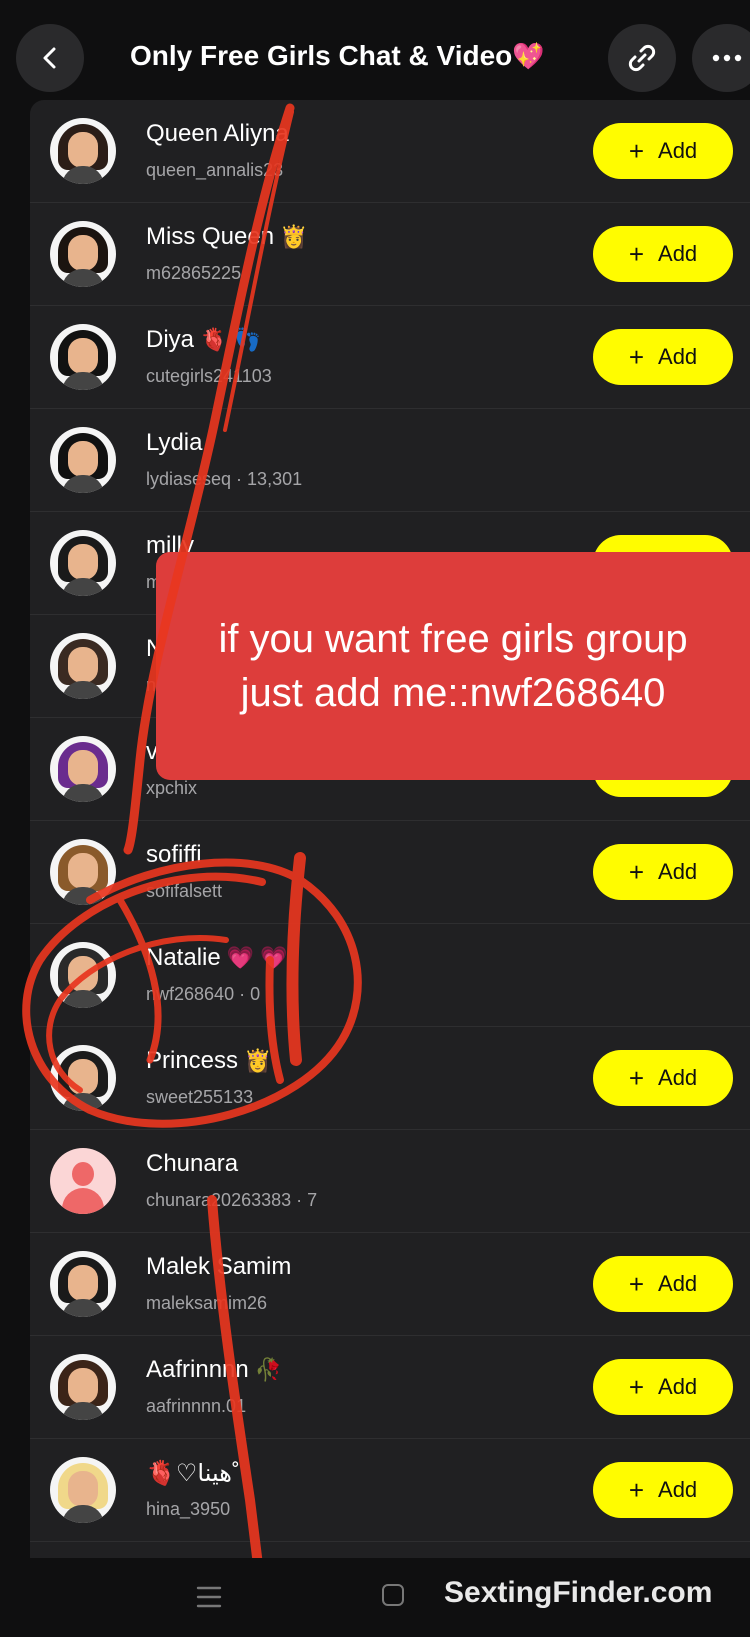  I want to click on member-name: 🫀♡هينا˚, so click(193, 1473).